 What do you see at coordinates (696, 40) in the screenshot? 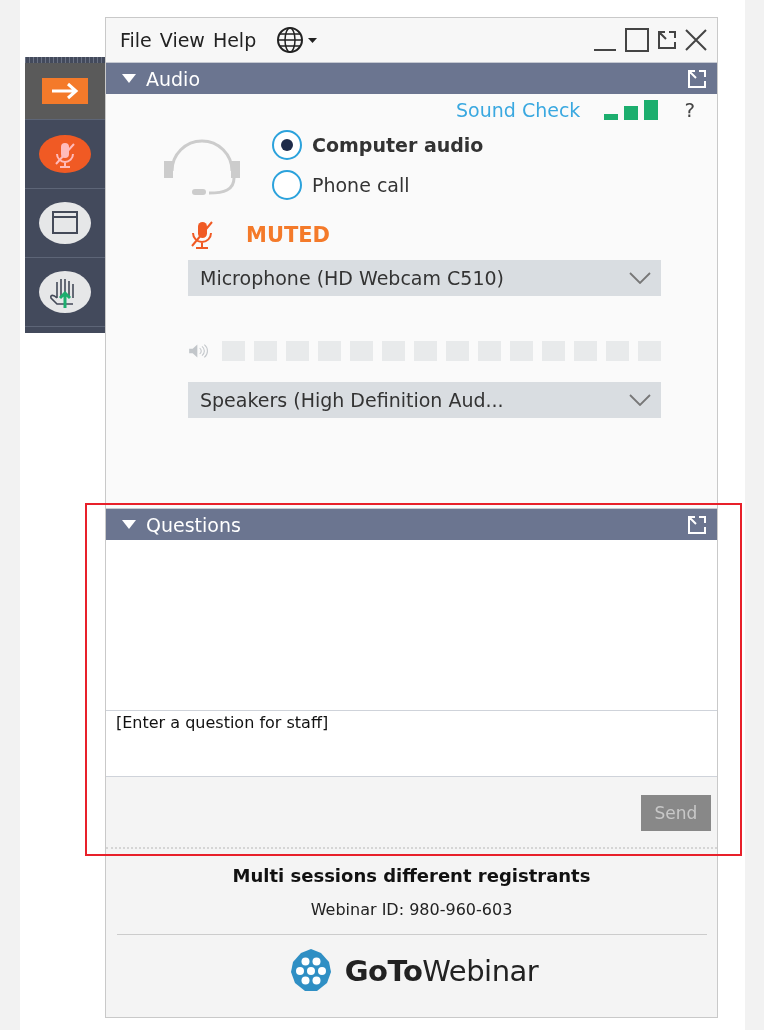
I see `close-icon` at bounding box center [696, 40].